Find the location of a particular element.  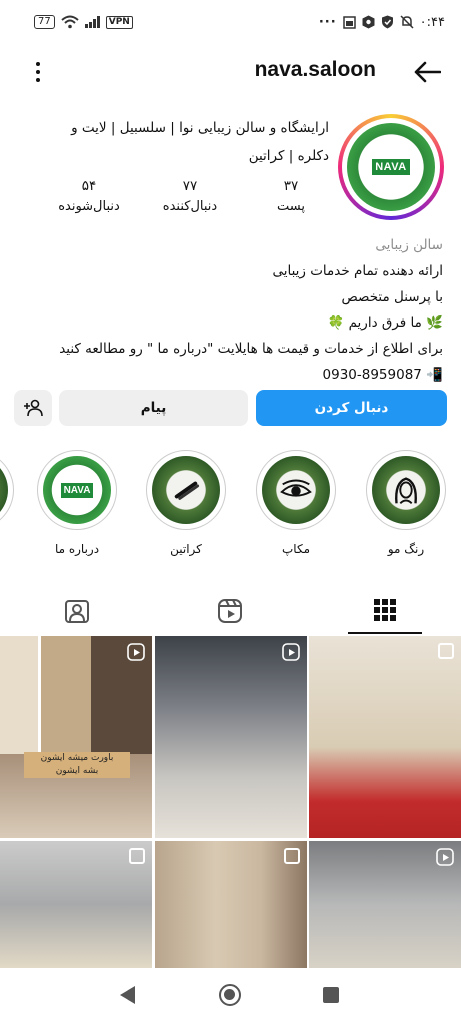

hexagon-app-icon is located at coordinates (368, 22).